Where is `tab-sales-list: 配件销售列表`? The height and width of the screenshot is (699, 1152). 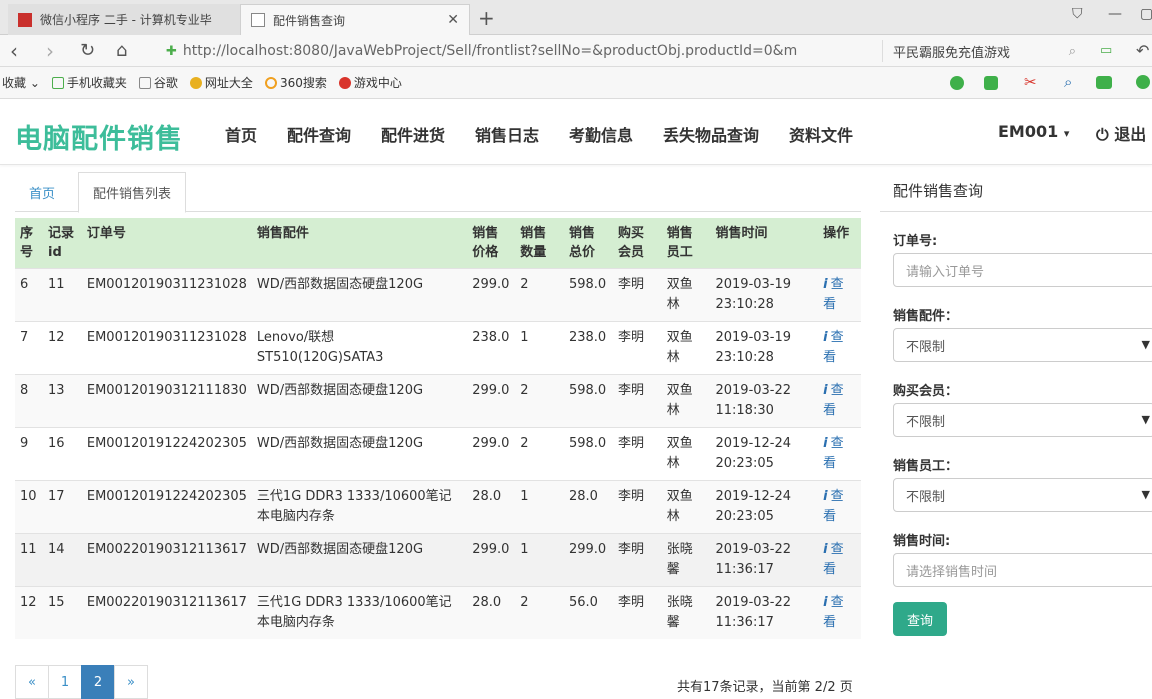
tab-sales-list: 配件销售列表 is located at coordinates (132, 192).